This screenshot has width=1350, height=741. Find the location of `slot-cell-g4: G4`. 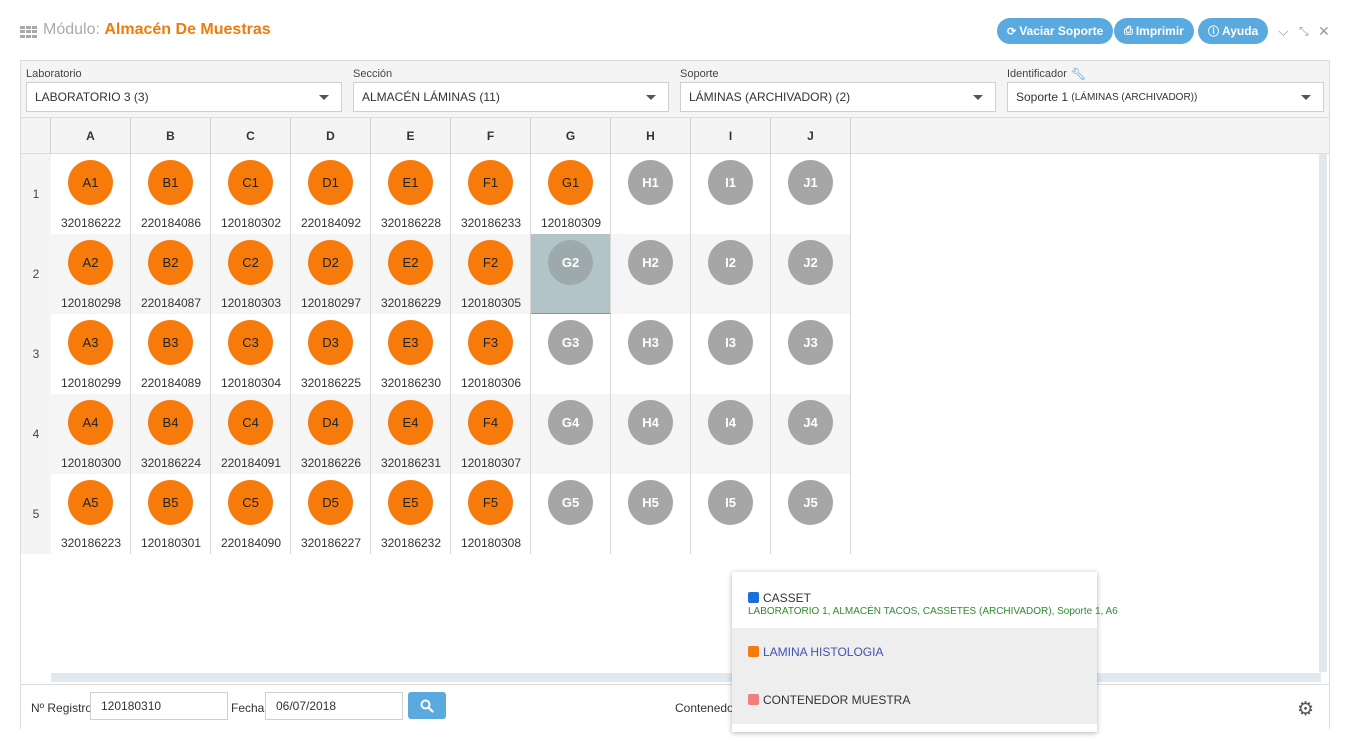

slot-cell-g4: G4 is located at coordinates (571, 434).